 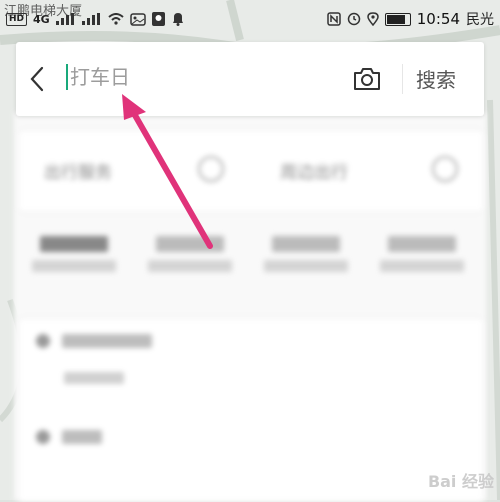 What do you see at coordinates (167, 171) in the screenshot?
I see `annotation-arrow` at bounding box center [167, 171].